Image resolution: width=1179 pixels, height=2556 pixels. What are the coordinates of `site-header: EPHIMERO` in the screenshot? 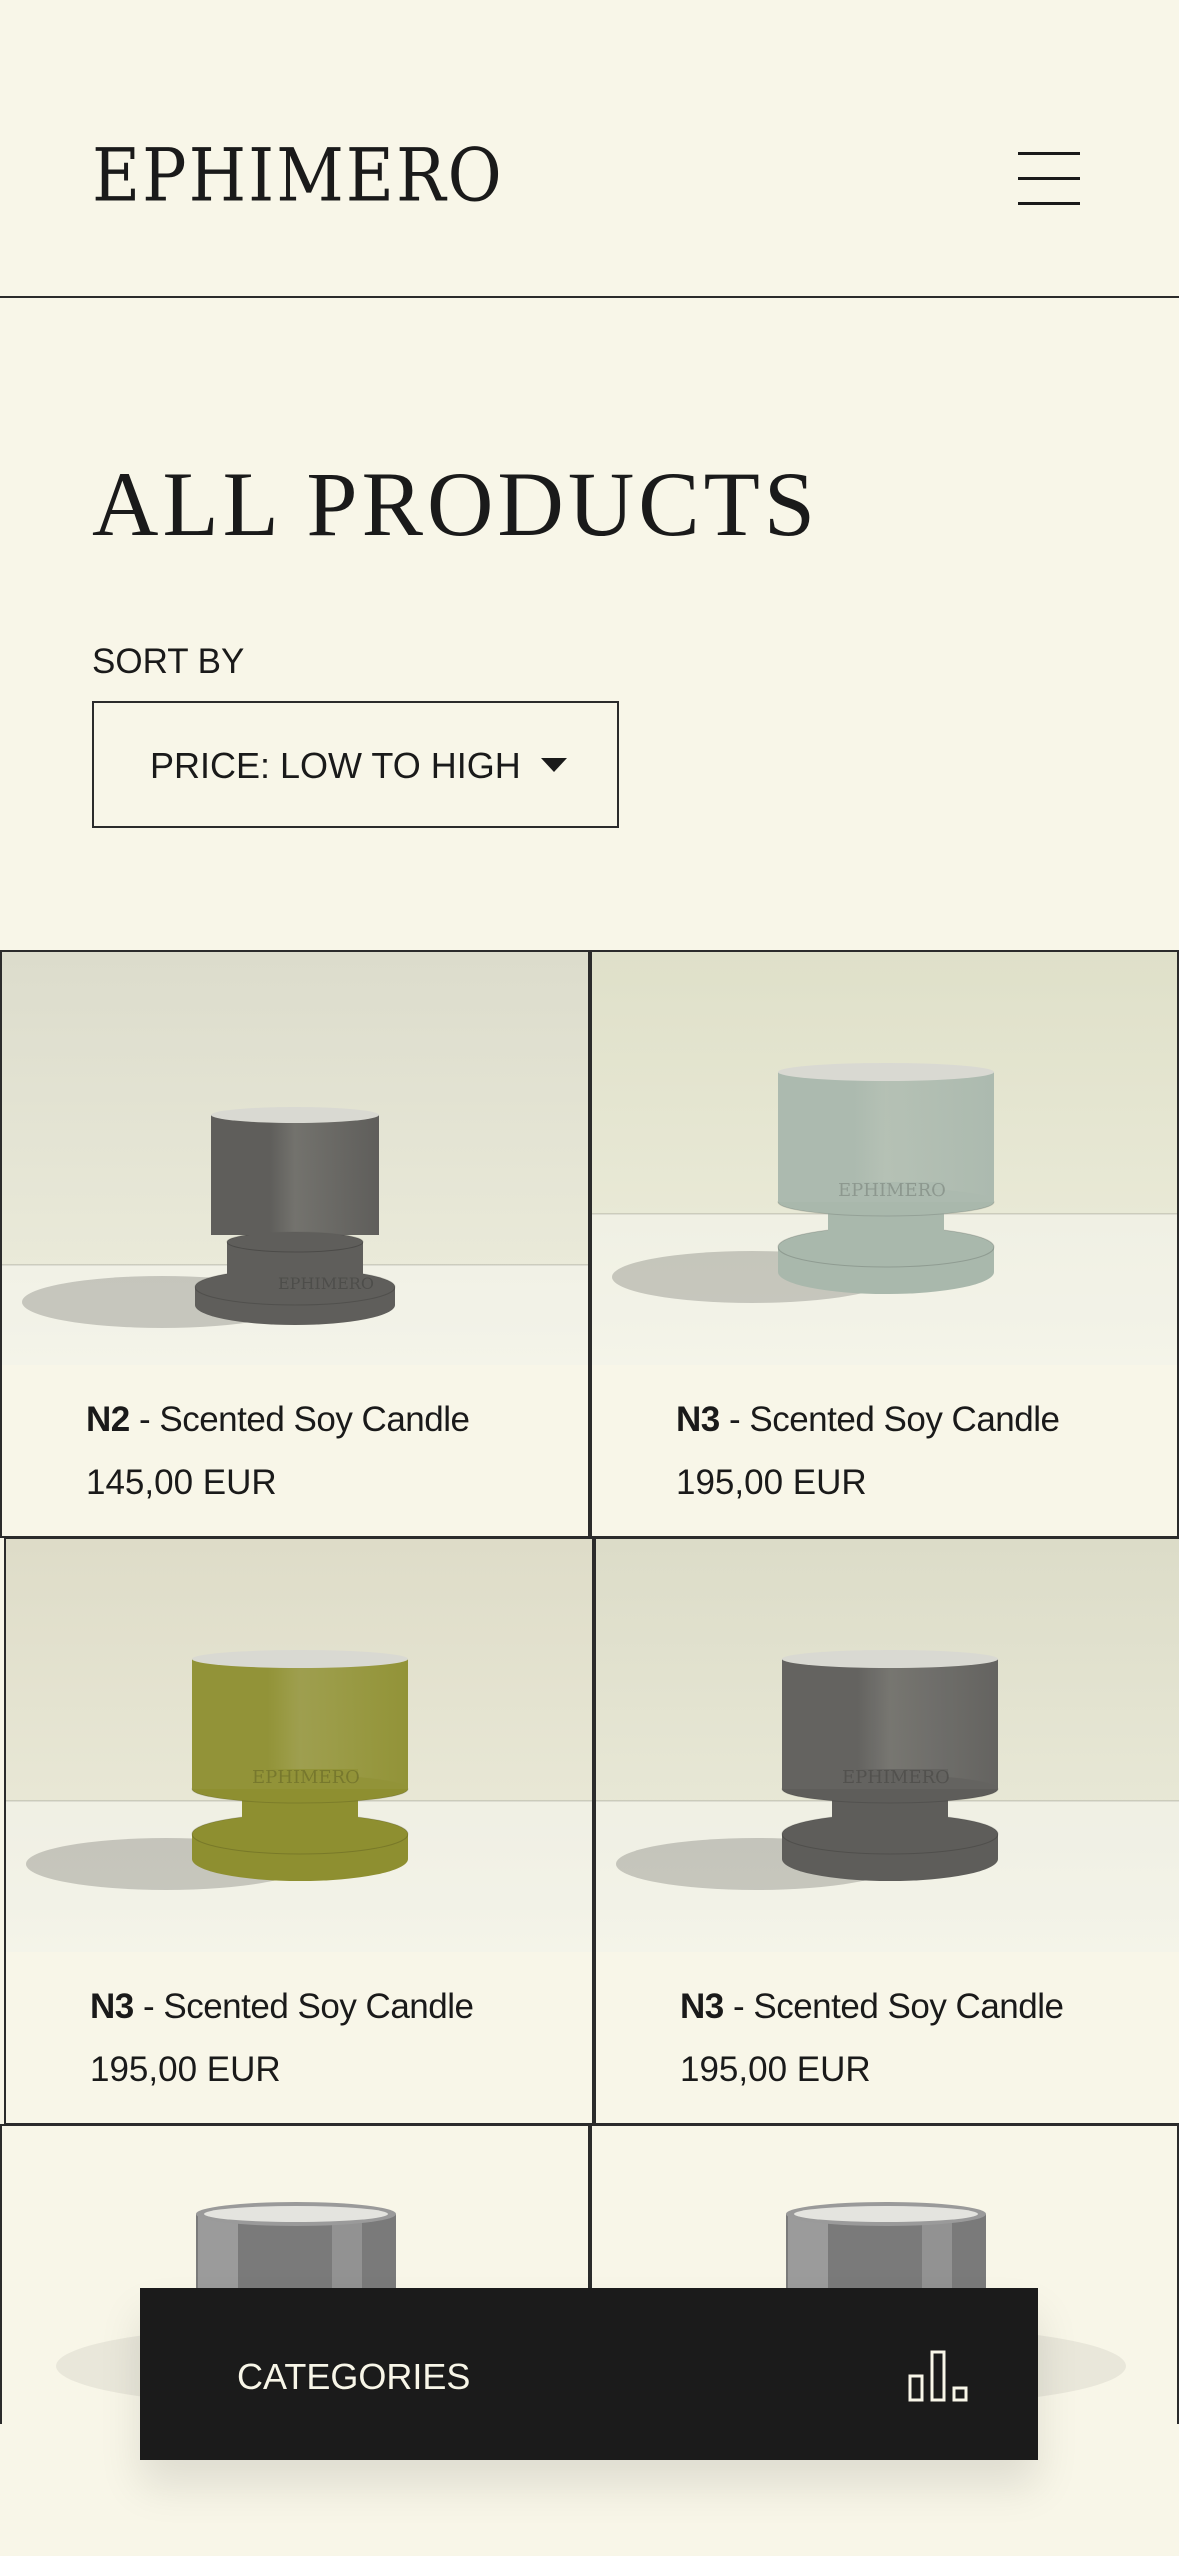 It's located at (589, 149).